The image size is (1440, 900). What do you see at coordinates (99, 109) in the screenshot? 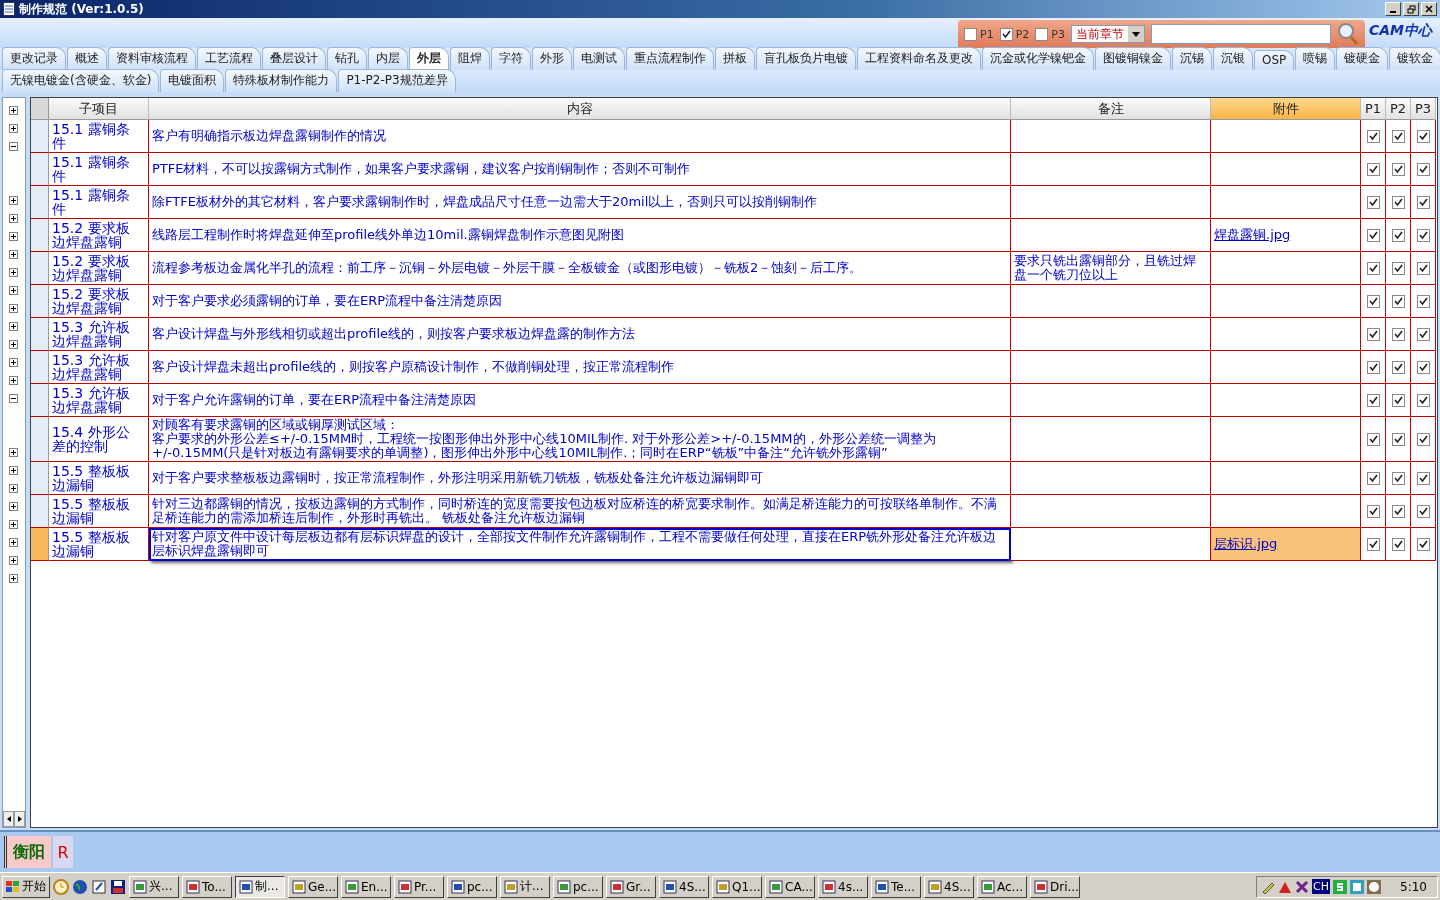
I see `column-header: 子项目` at bounding box center [99, 109].